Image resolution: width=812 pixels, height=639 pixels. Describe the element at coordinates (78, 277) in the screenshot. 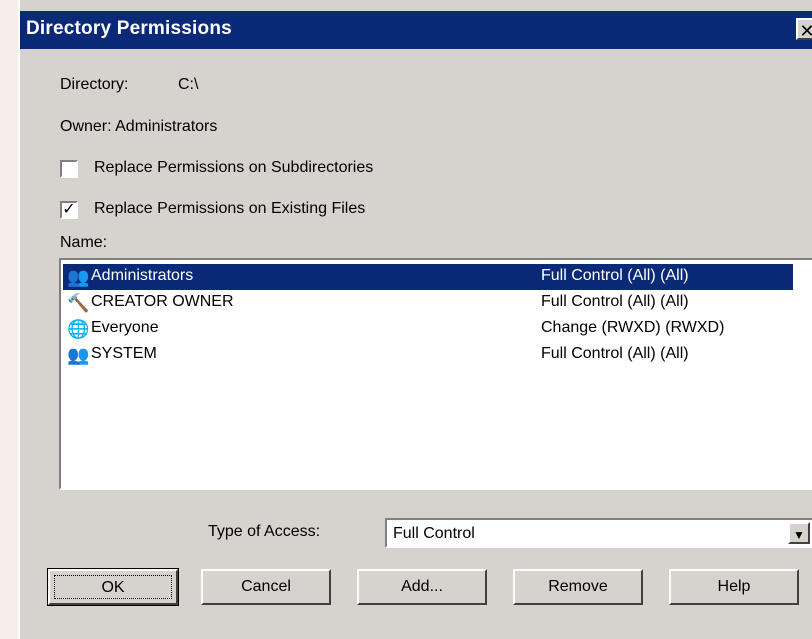

I see `group-icon: 👥` at that location.